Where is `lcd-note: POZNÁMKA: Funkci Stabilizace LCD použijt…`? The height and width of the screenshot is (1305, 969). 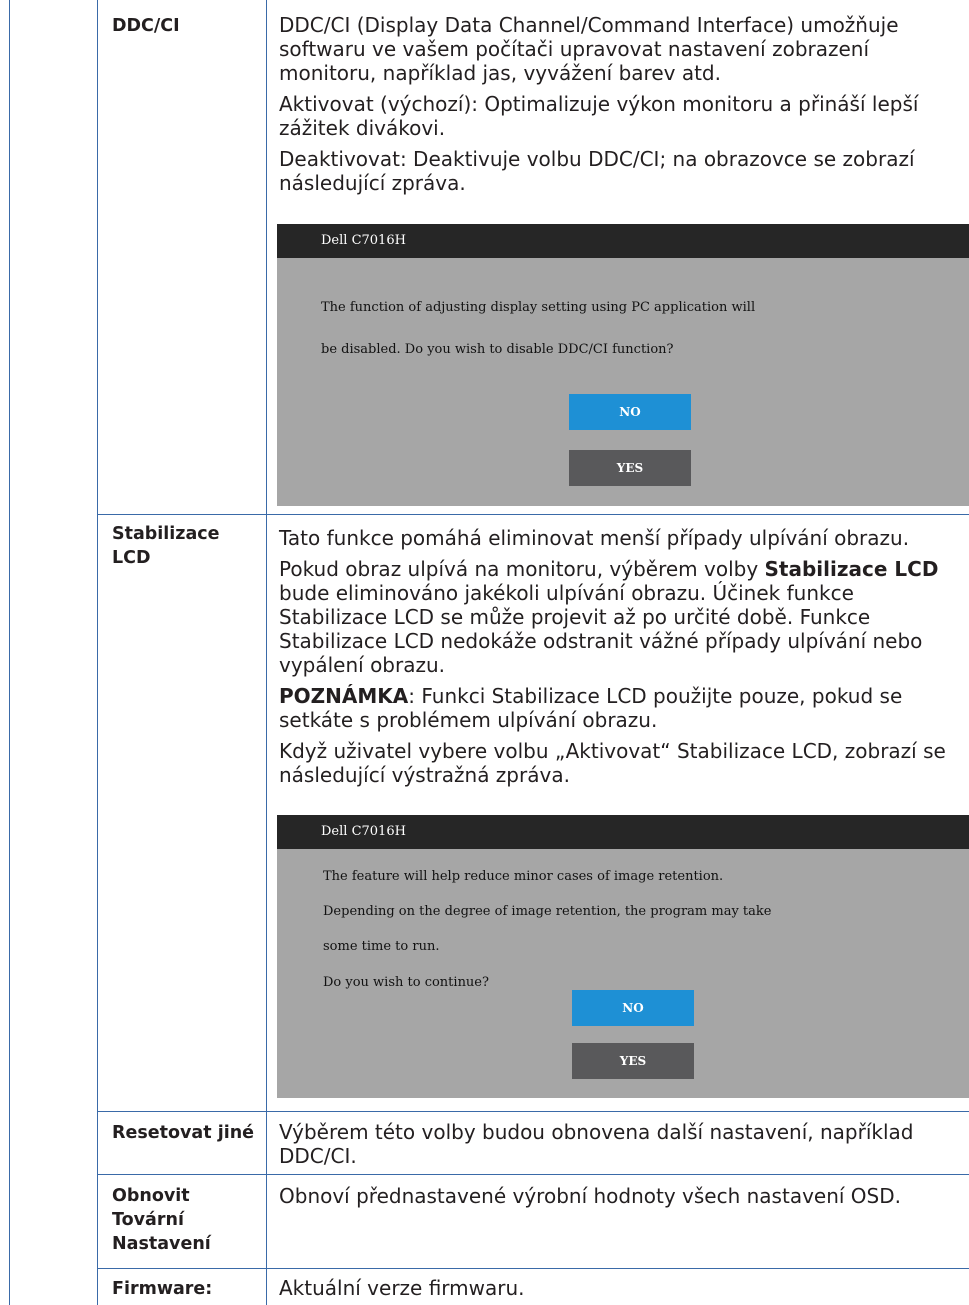 lcd-note: POZNÁMKA: Funkci Stabilizace LCD použijt… is located at coordinates (623, 708).